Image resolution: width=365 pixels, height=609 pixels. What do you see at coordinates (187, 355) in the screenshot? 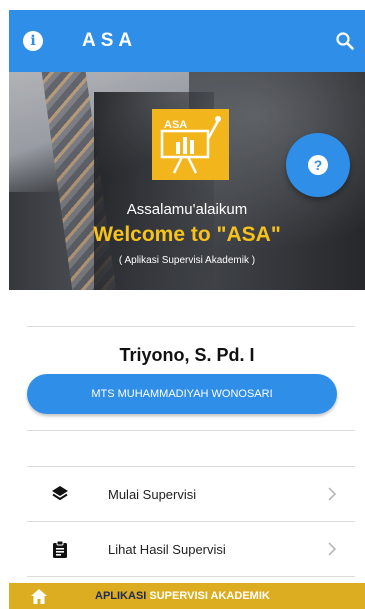
I see `user-name: Triyono, S. Pd. I` at bounding box center [187, 355].